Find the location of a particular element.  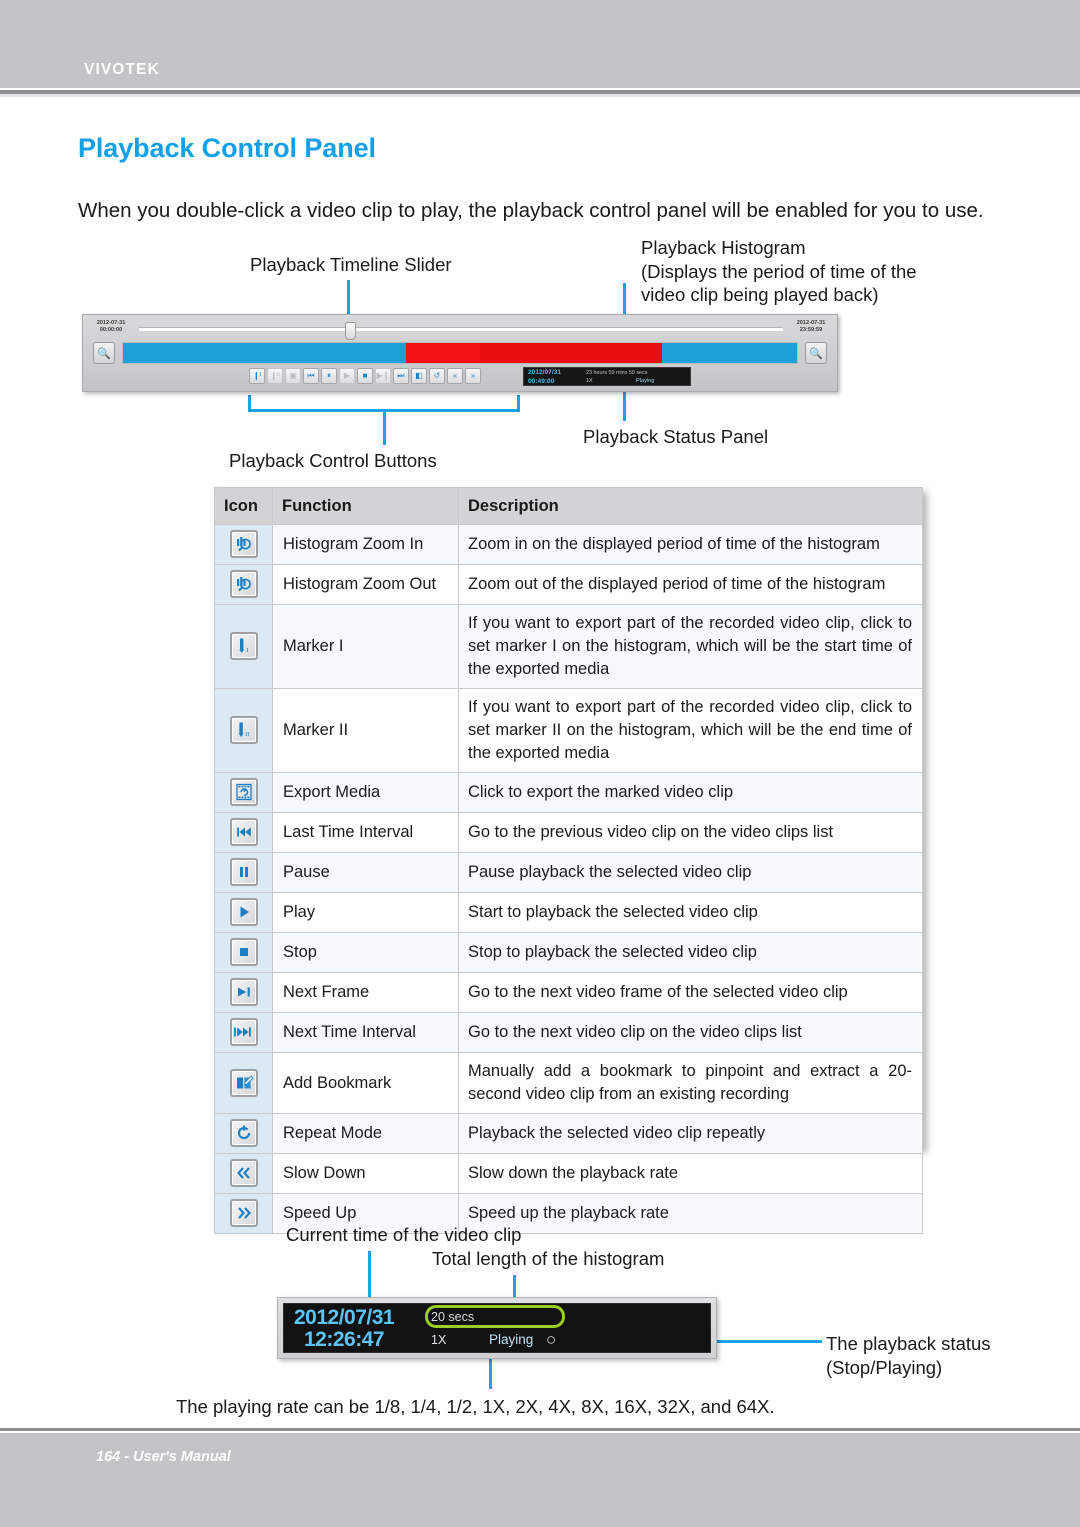

histogram-zoom-out-icon is located at coordinates (243, 584).